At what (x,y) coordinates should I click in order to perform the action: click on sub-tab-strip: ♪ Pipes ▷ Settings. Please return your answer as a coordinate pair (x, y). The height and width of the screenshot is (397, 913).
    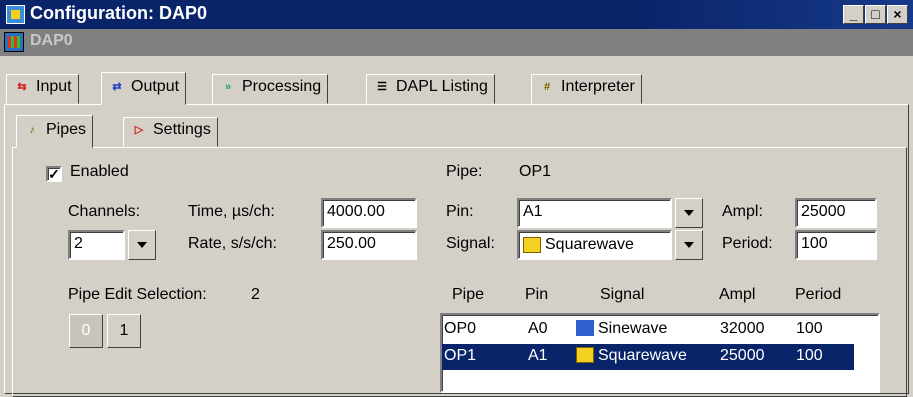
    Looking at the image, I should click on (216, 131).